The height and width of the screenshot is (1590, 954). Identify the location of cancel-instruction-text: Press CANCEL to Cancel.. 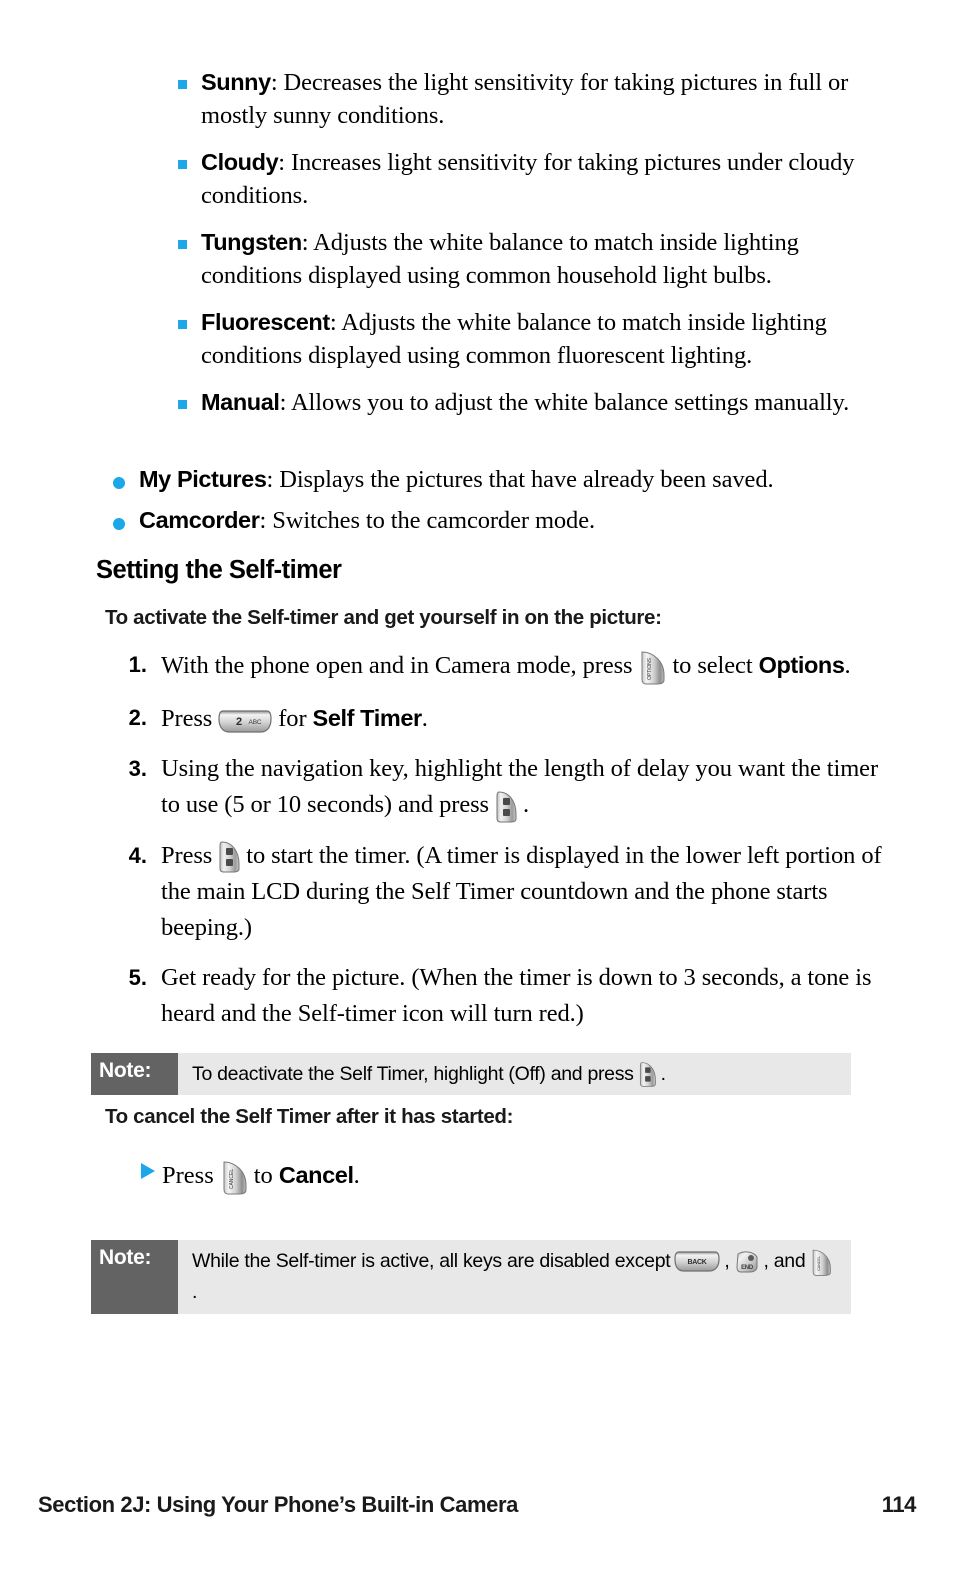
(261, 1177).